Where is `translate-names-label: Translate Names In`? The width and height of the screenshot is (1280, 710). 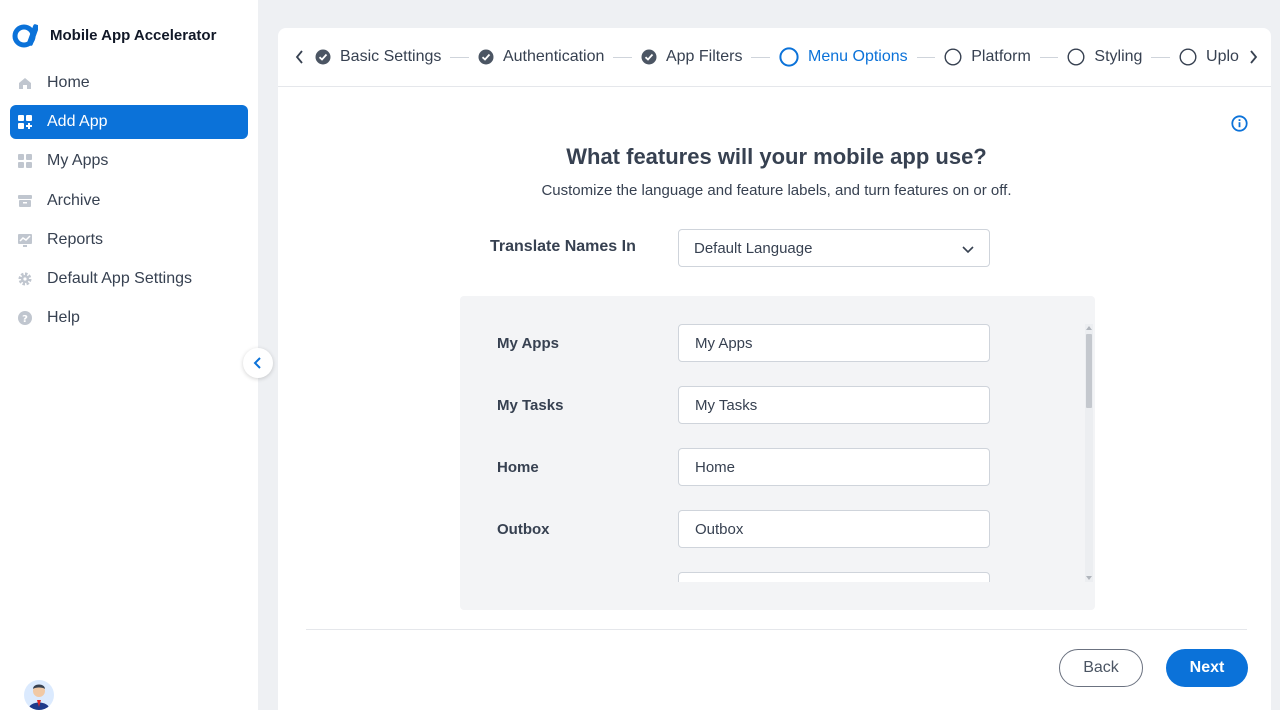
translate-names-label: Translate Names In is located at coordinates (563, 246).